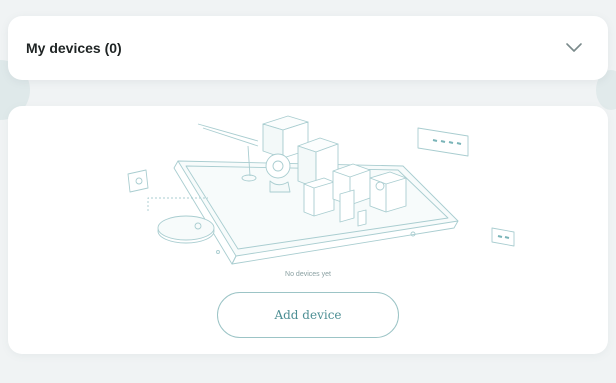 The width and height of the screenshot is (616, 383). What do you see at coordinates (74, 48) in the screenshot?
I see `devices-header-title: My devices (0)` at bounding box center [74, 48].